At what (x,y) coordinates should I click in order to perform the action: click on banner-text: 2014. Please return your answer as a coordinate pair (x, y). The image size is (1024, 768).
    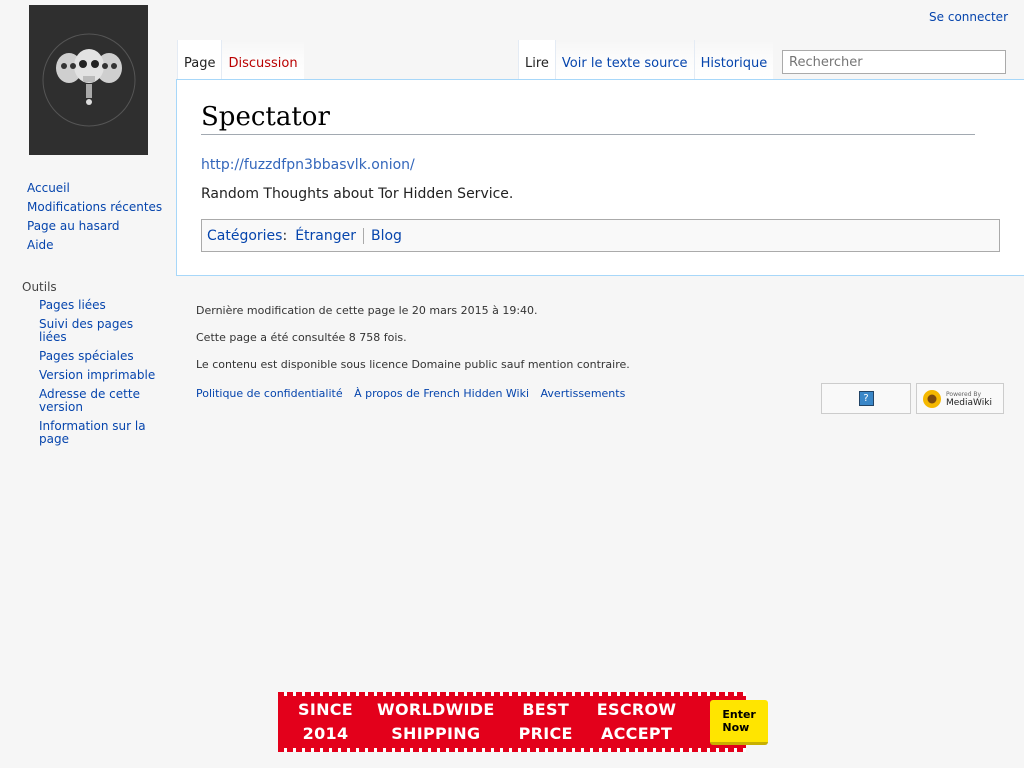
    Looking at the image, I should click on (325, 733).